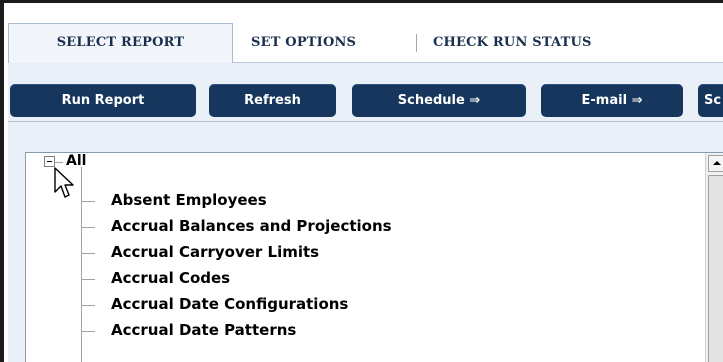 This screenshot has height=362, width=723. I want to click on scrollbar-thumb, so click(715, 268).